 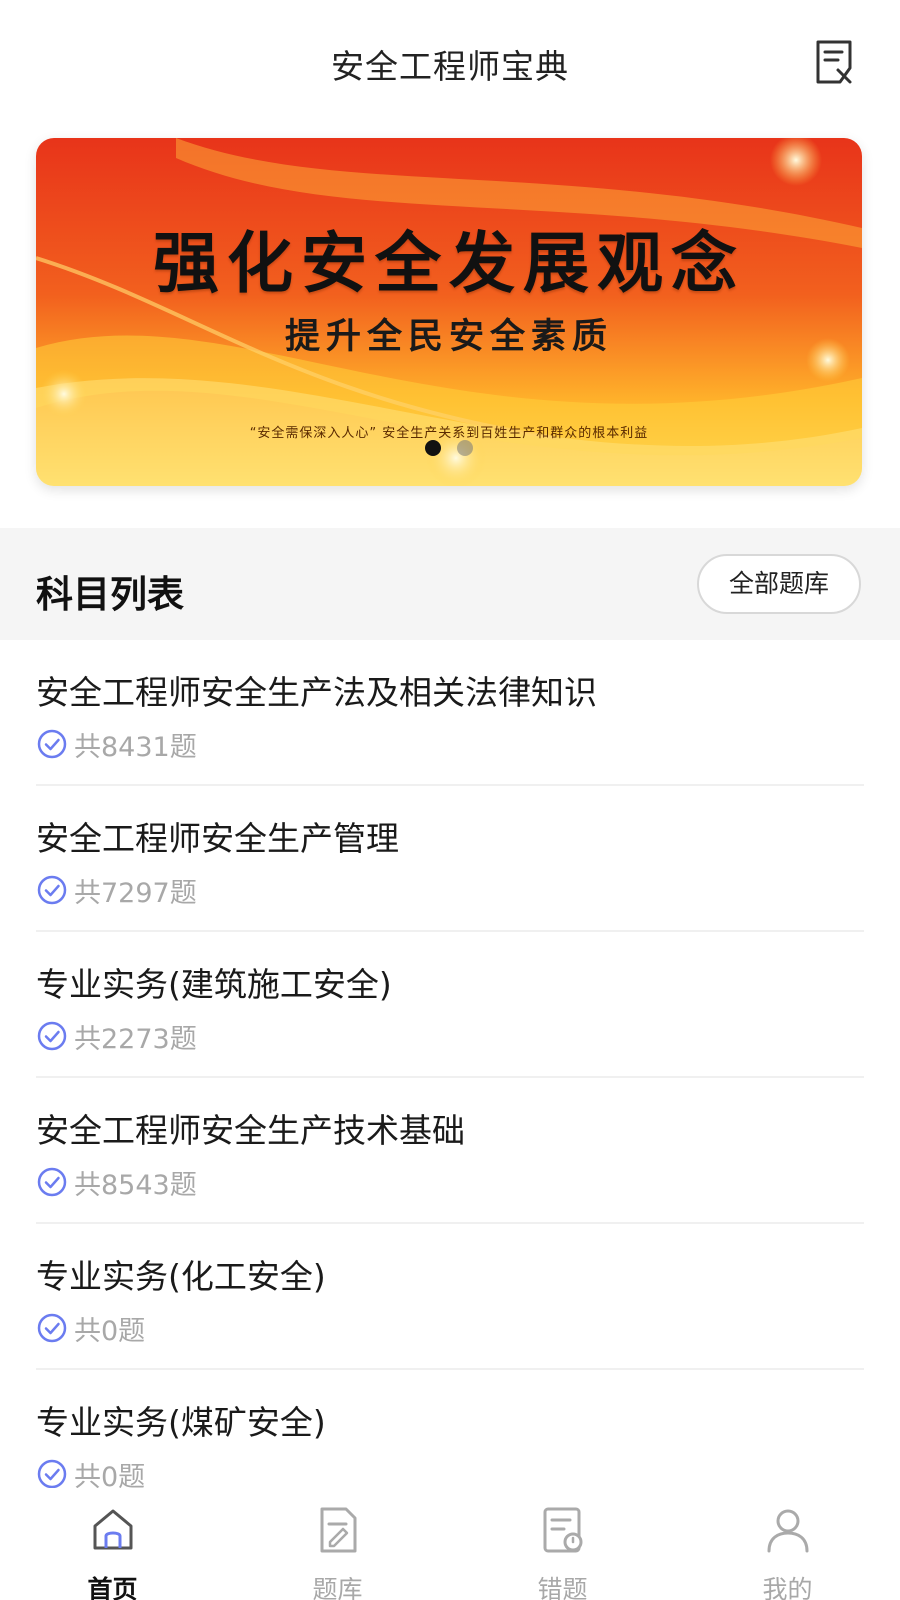 I want to click on wrong-questions-icon, so click(x=562, y=1530).